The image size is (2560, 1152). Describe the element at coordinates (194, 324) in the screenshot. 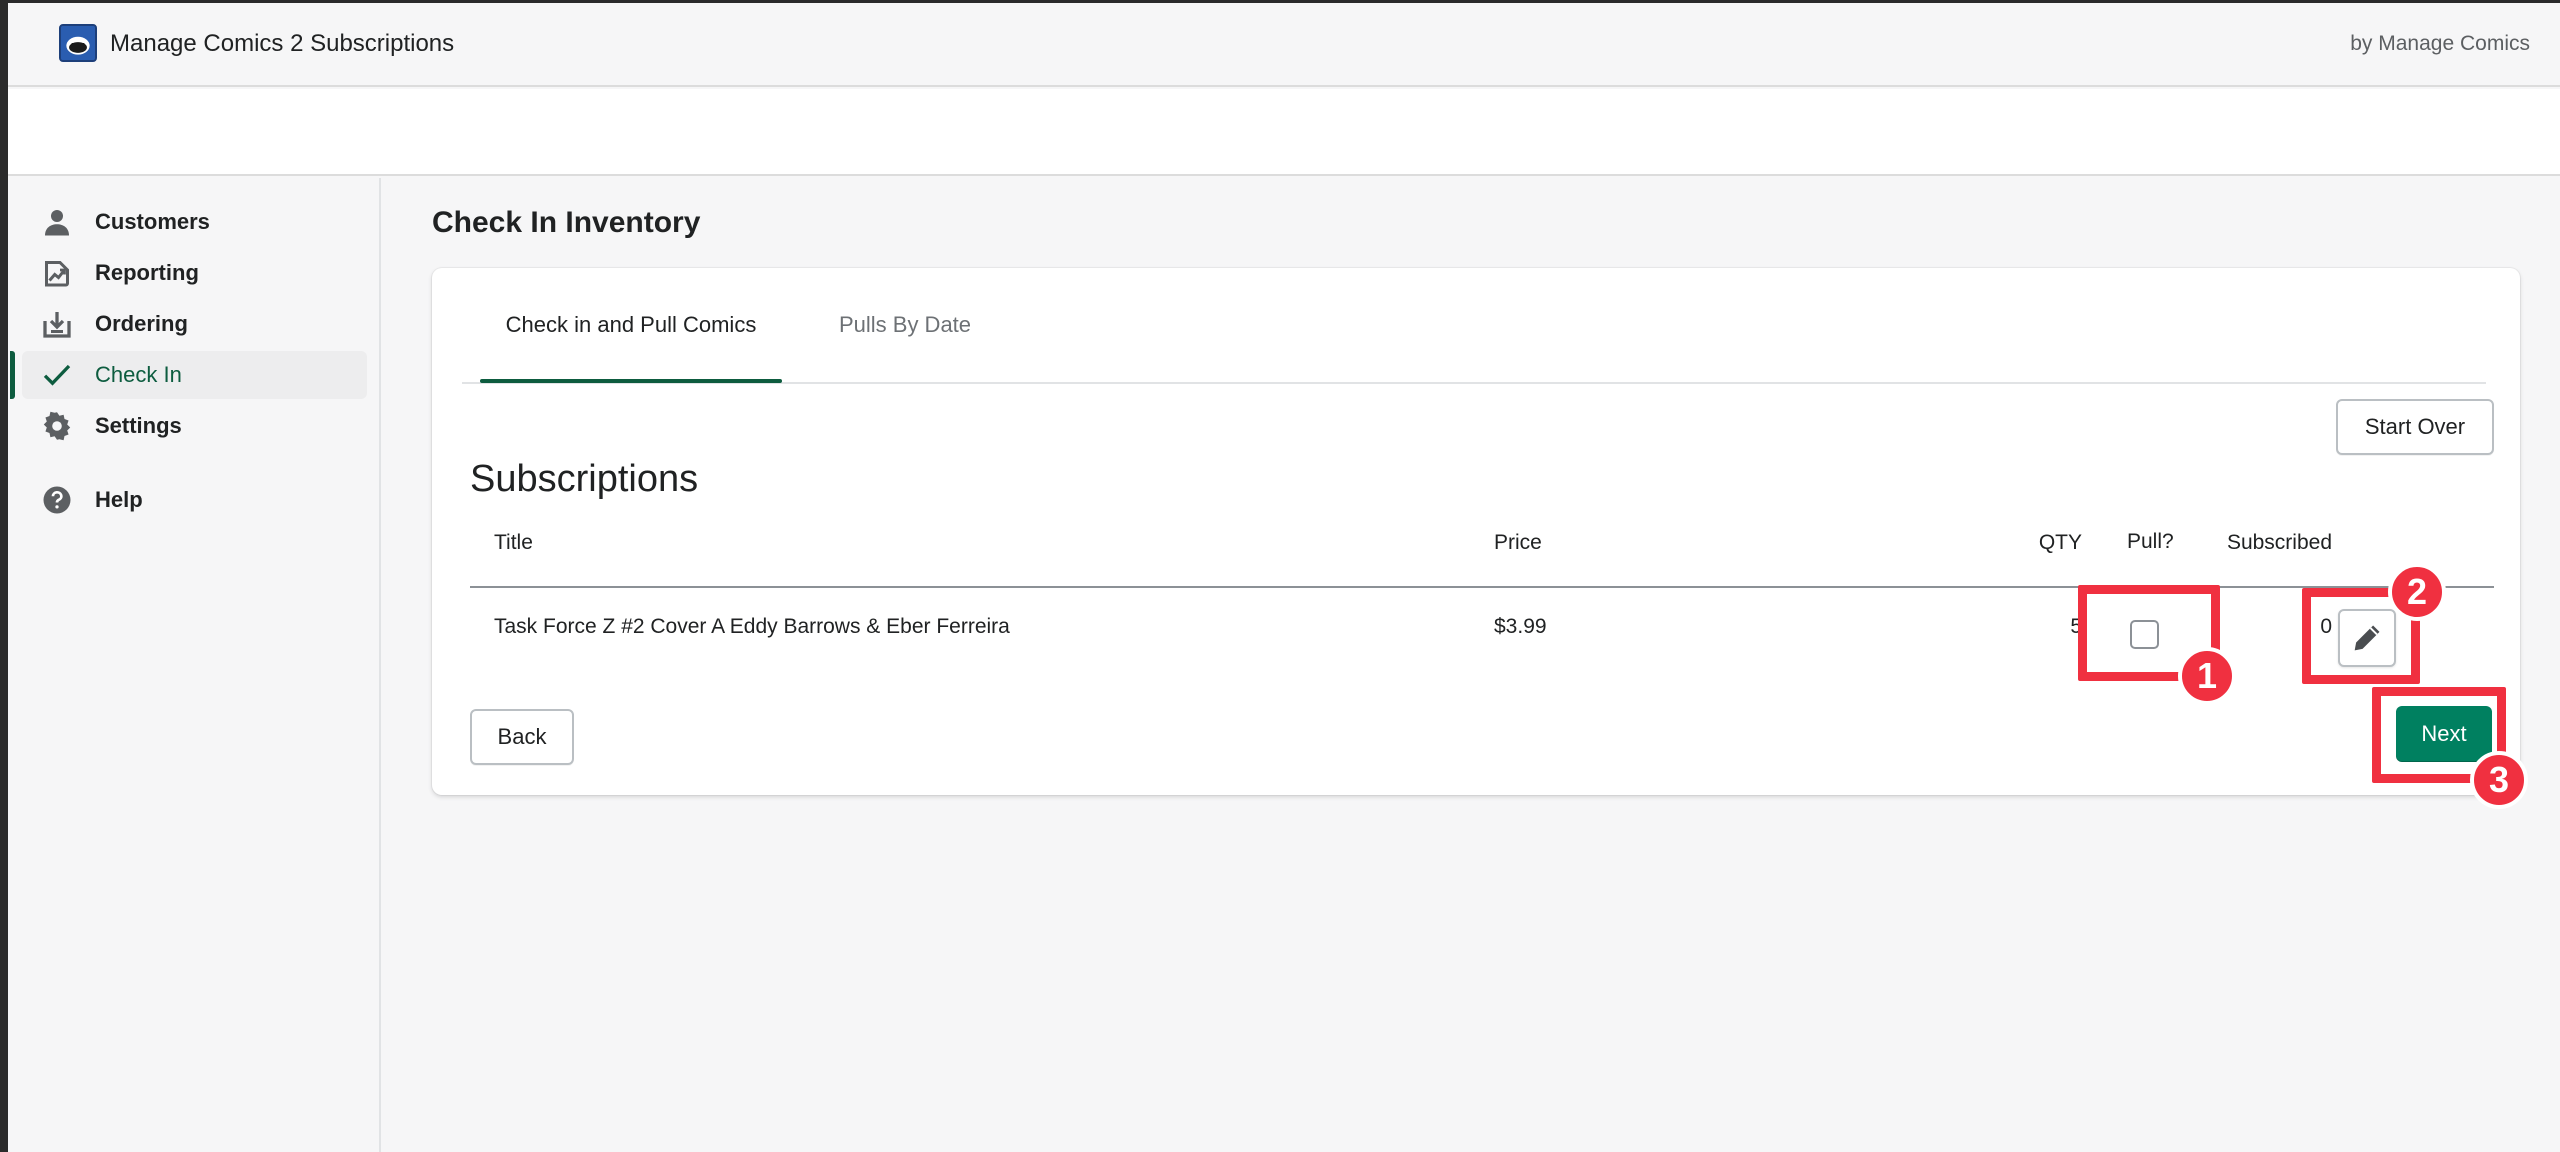

I see `sidebar-item-ordering: Ordering` at that location.